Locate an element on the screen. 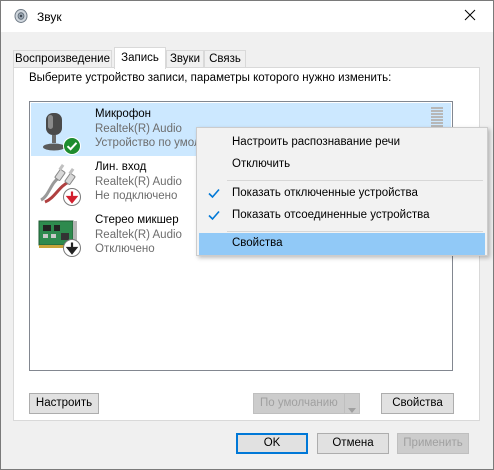  menu-item-properties: Свойства is located at coordinates (342, 244).